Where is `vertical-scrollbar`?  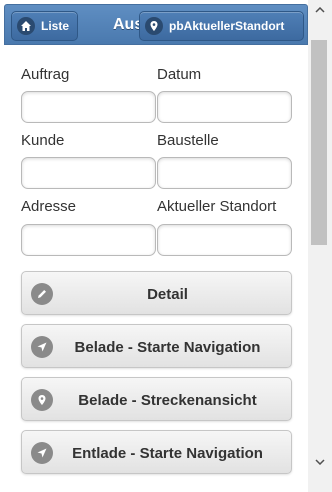
vertical-scrollbar is located at coordinates (320, 246).